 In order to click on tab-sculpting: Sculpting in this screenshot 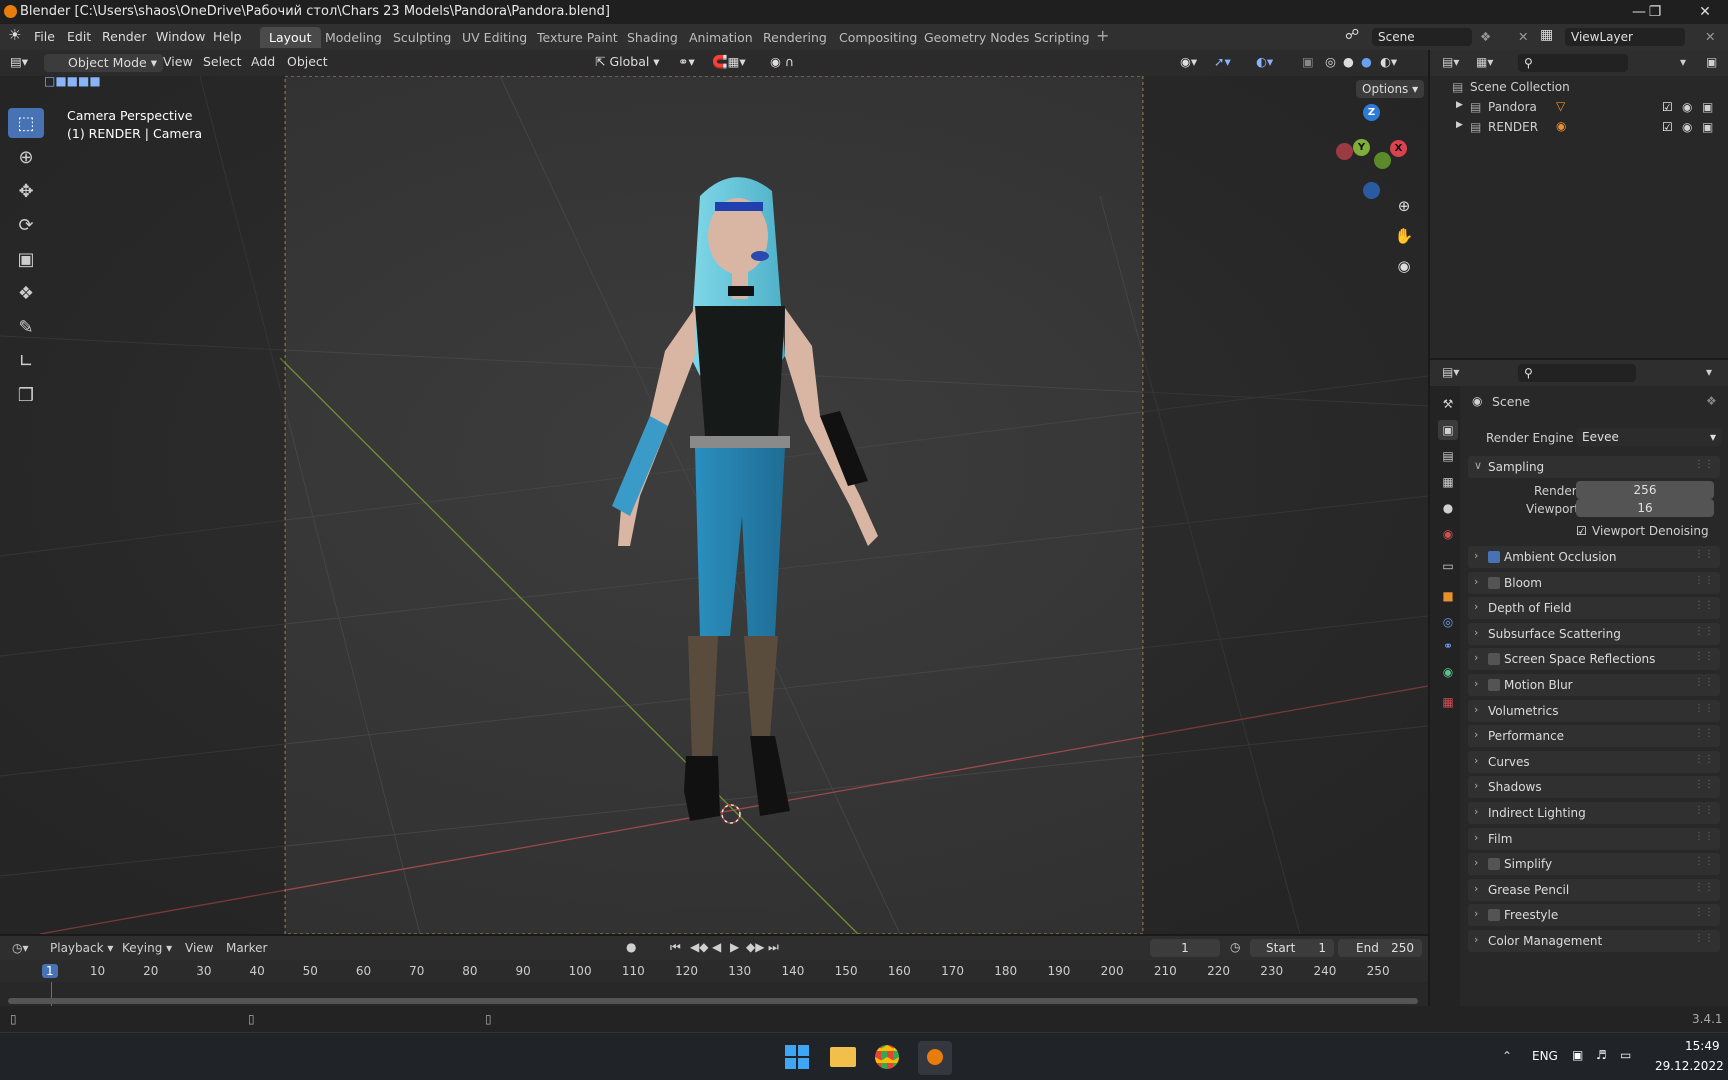, I will do `click(422, 37)`.